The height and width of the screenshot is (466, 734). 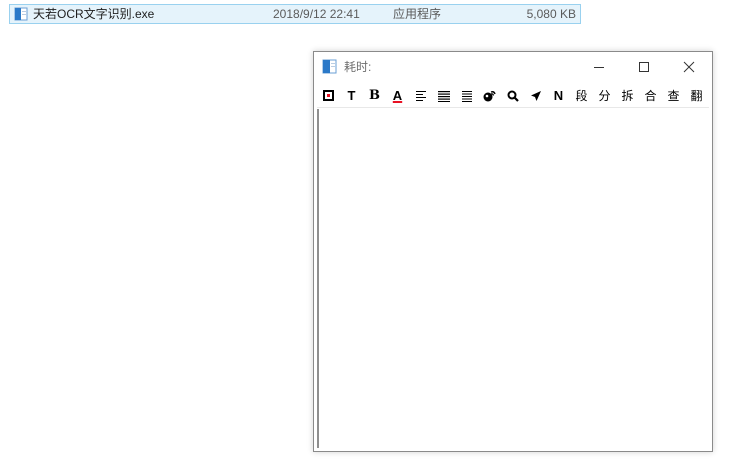 I want to click on search-icon, so click(x=513, y=96).